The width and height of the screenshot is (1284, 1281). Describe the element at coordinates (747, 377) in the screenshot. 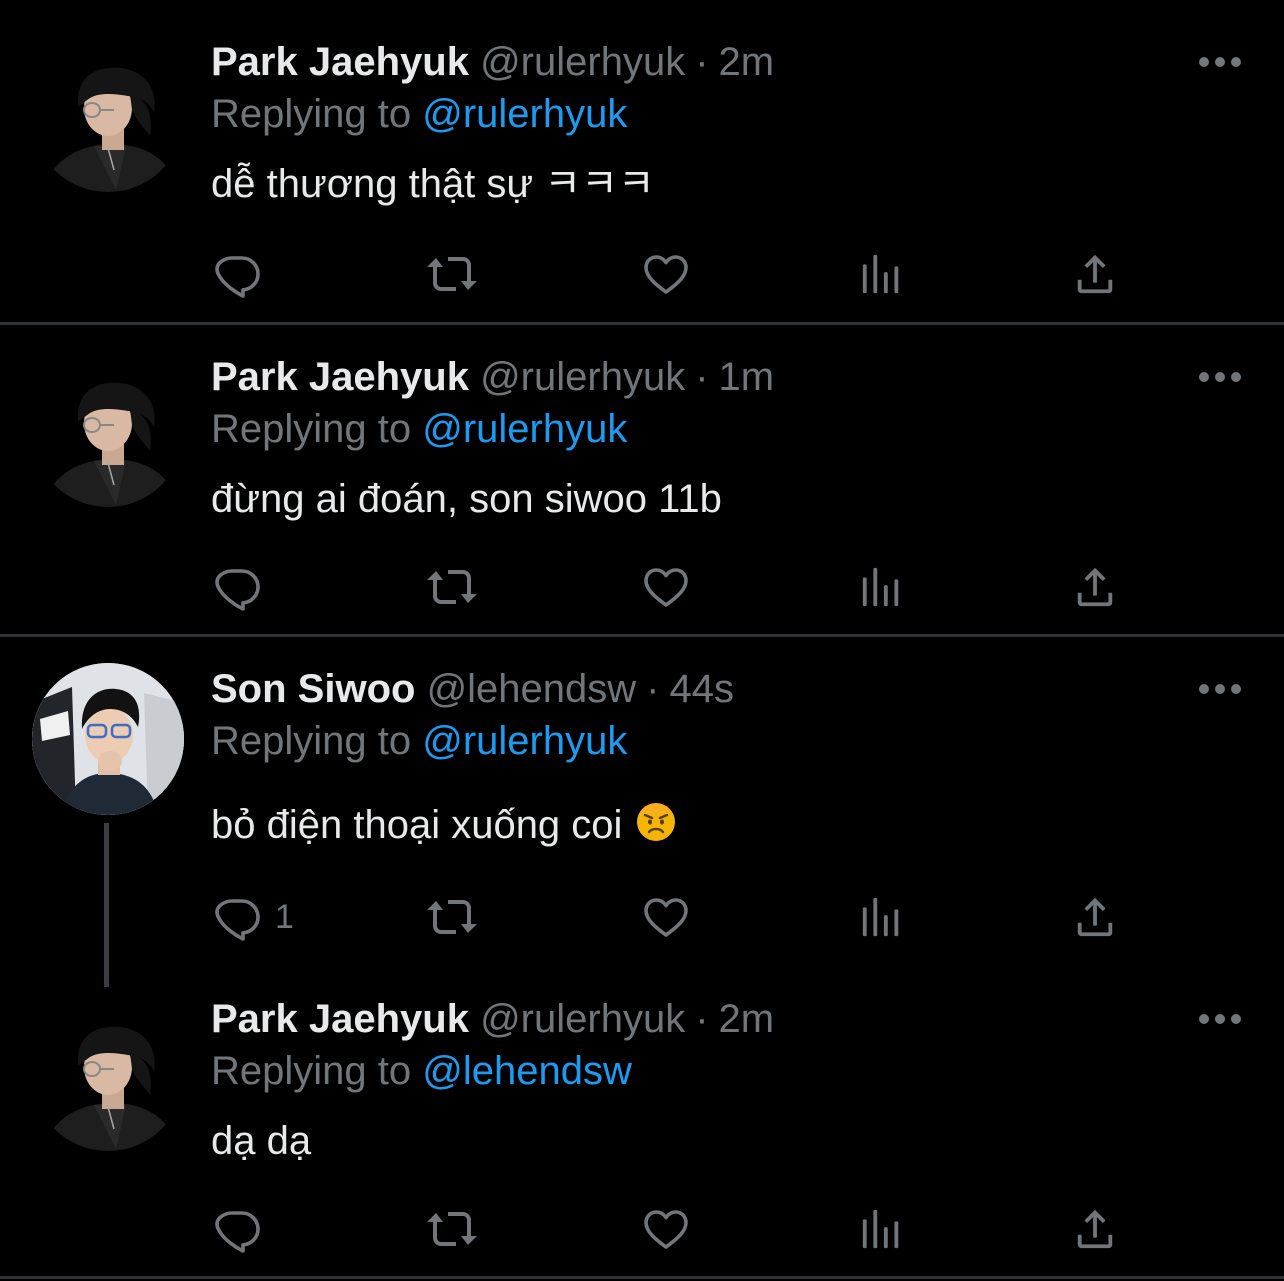

I see `timestamp: 1m` at that location.